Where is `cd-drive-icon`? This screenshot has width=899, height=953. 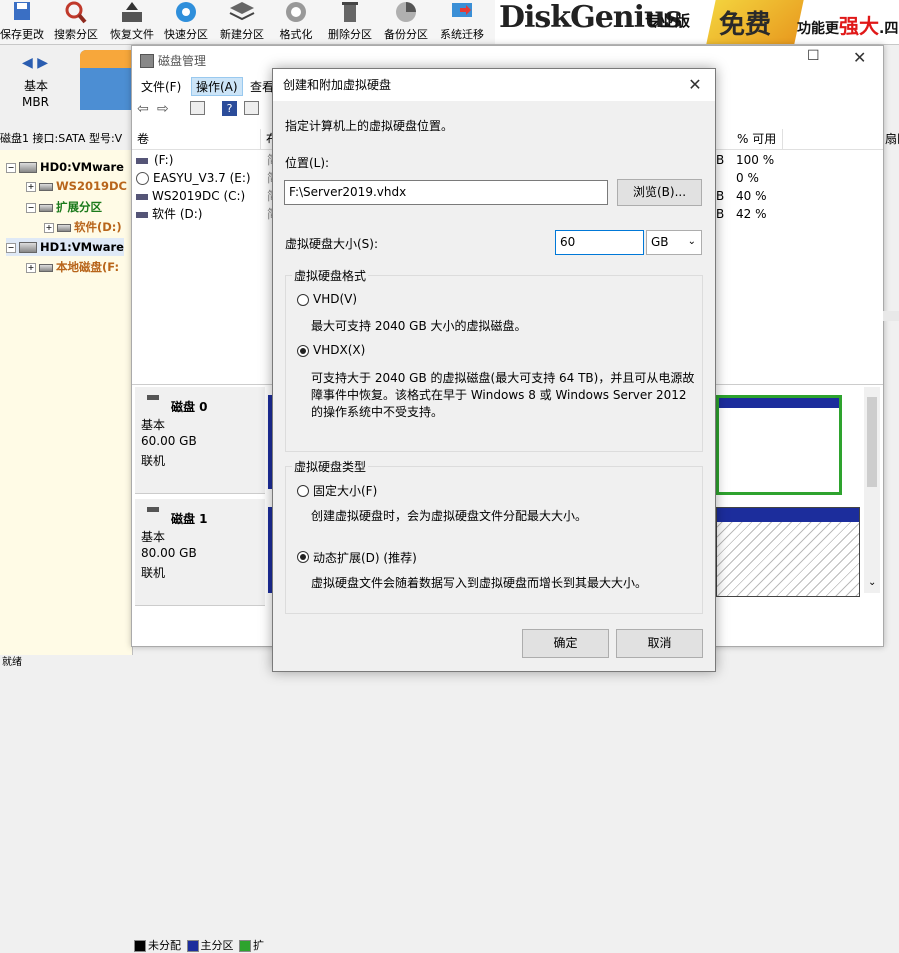
cd-drive-icon is located at coordinates (142, 178).